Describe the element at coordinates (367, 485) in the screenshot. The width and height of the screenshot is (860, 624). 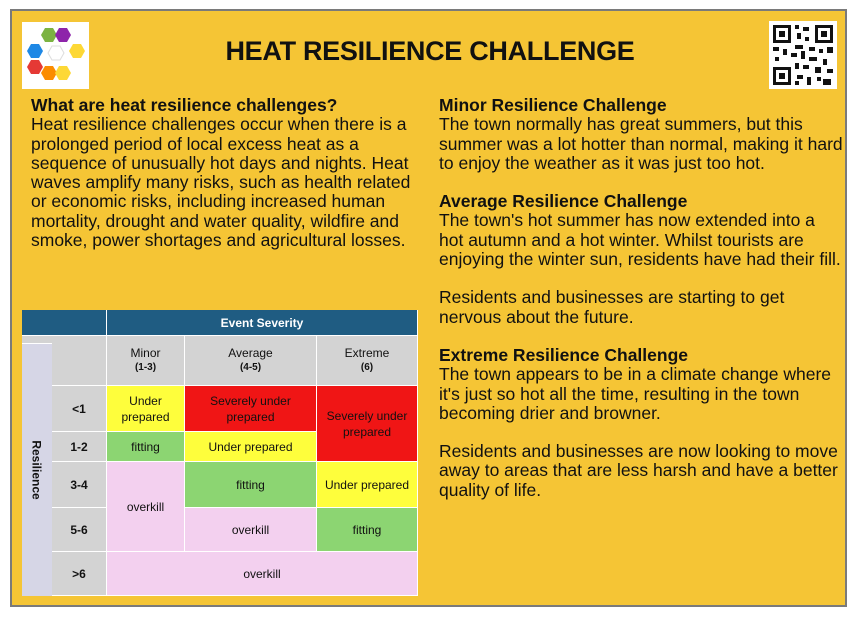
I see `cell-3-4-extreme: Under prepared` at that location.